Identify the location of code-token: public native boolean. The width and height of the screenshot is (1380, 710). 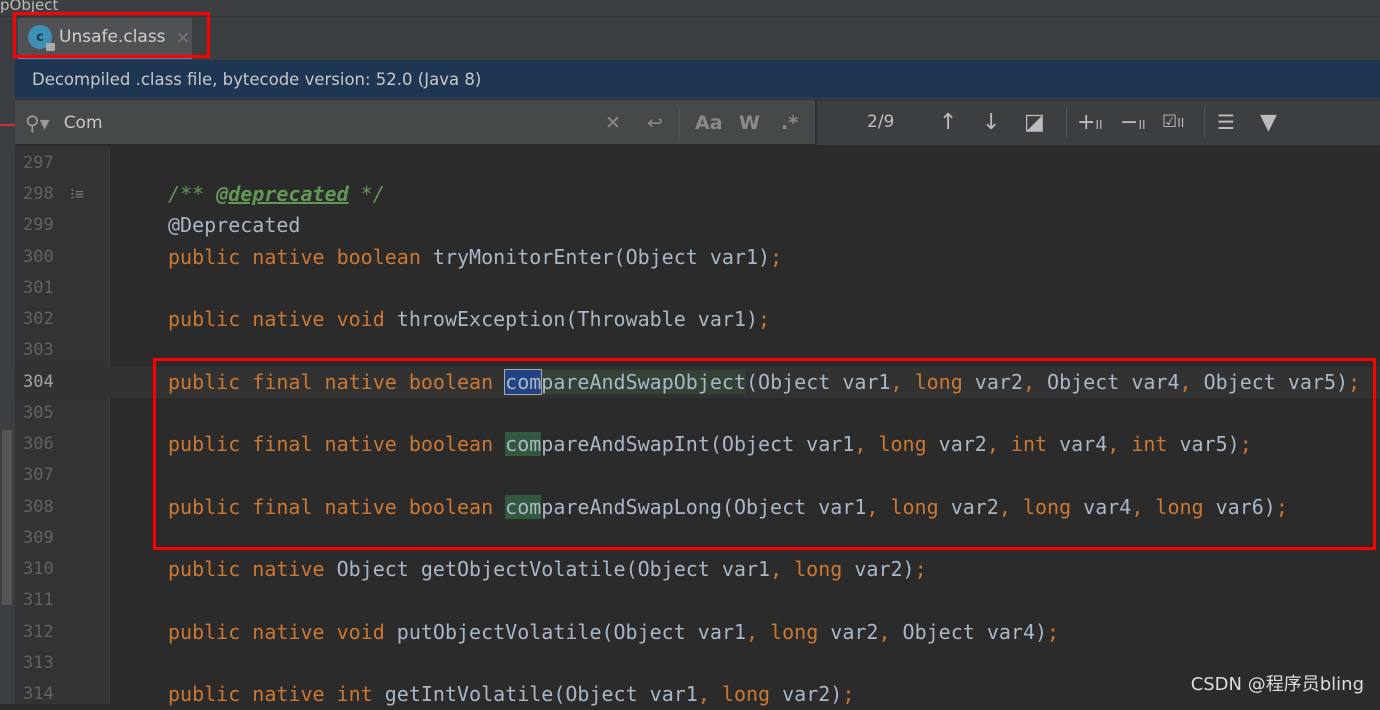
(300, 256).